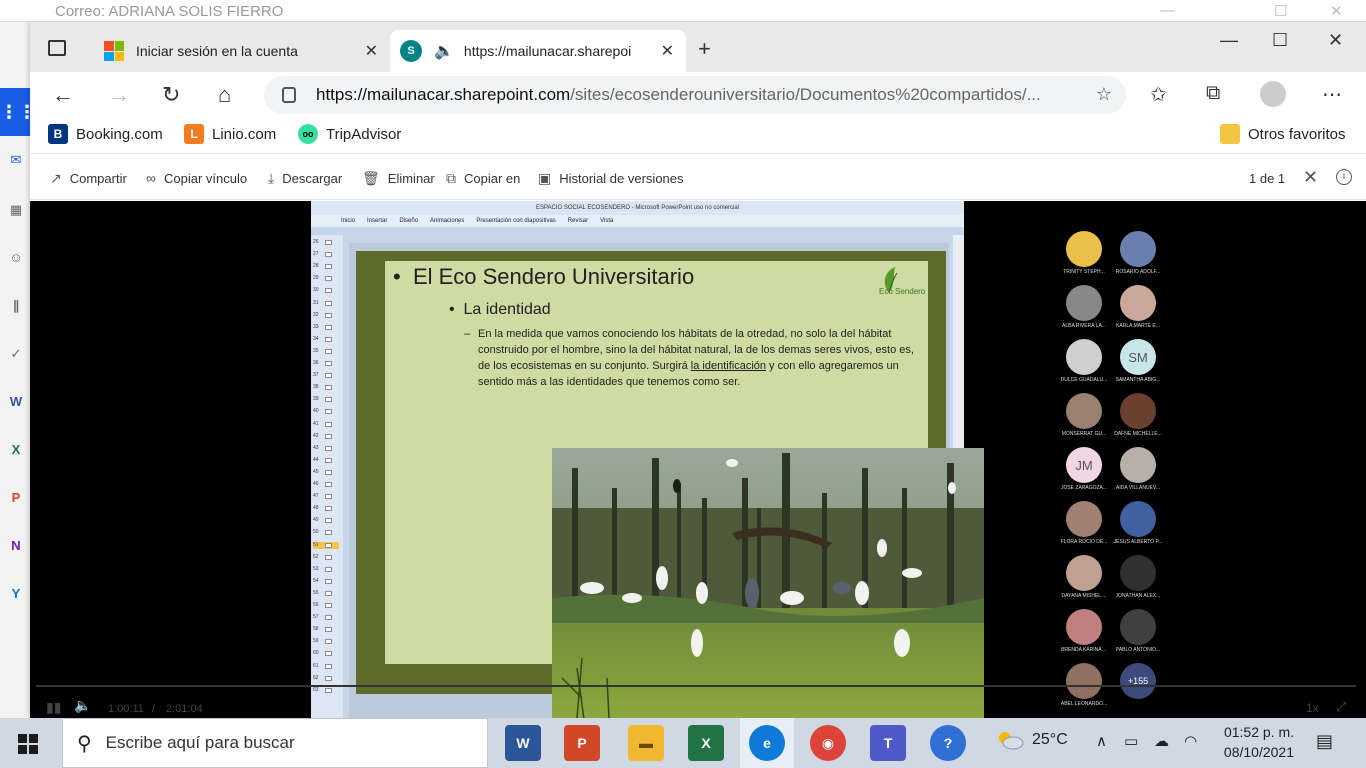 The width and height of the screenshot is (1366, 768). What do you see at coordinates (16, 258) in the screenshot?
I see `people-icon: ☺` at bounding box center [16, 258].